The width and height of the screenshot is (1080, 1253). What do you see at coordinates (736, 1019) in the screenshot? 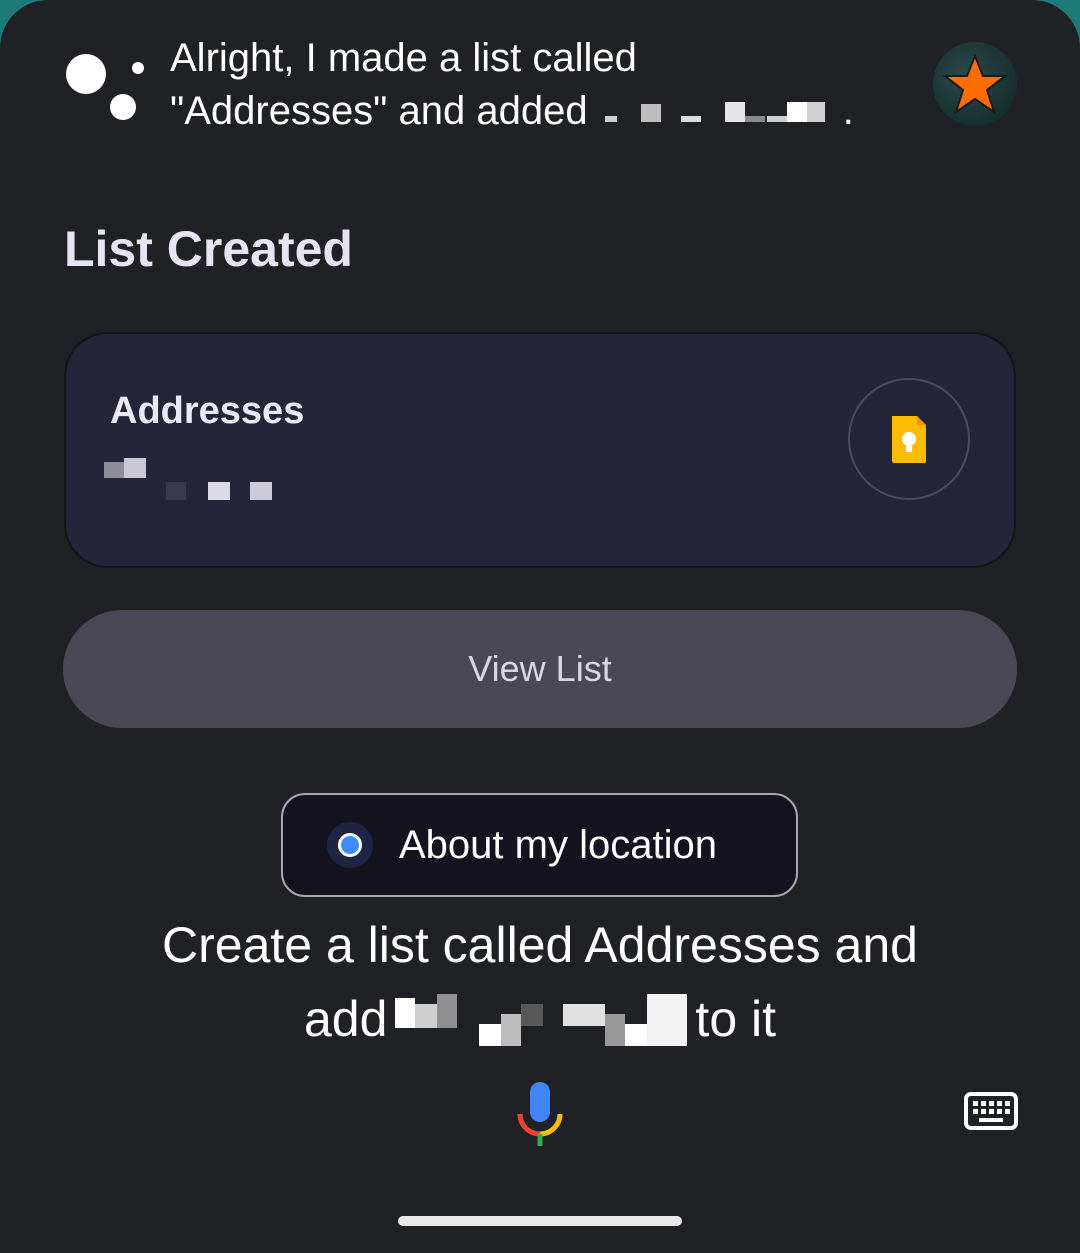
I see `query-line-2-suffix: to it` at bounding box center [736, 1019].